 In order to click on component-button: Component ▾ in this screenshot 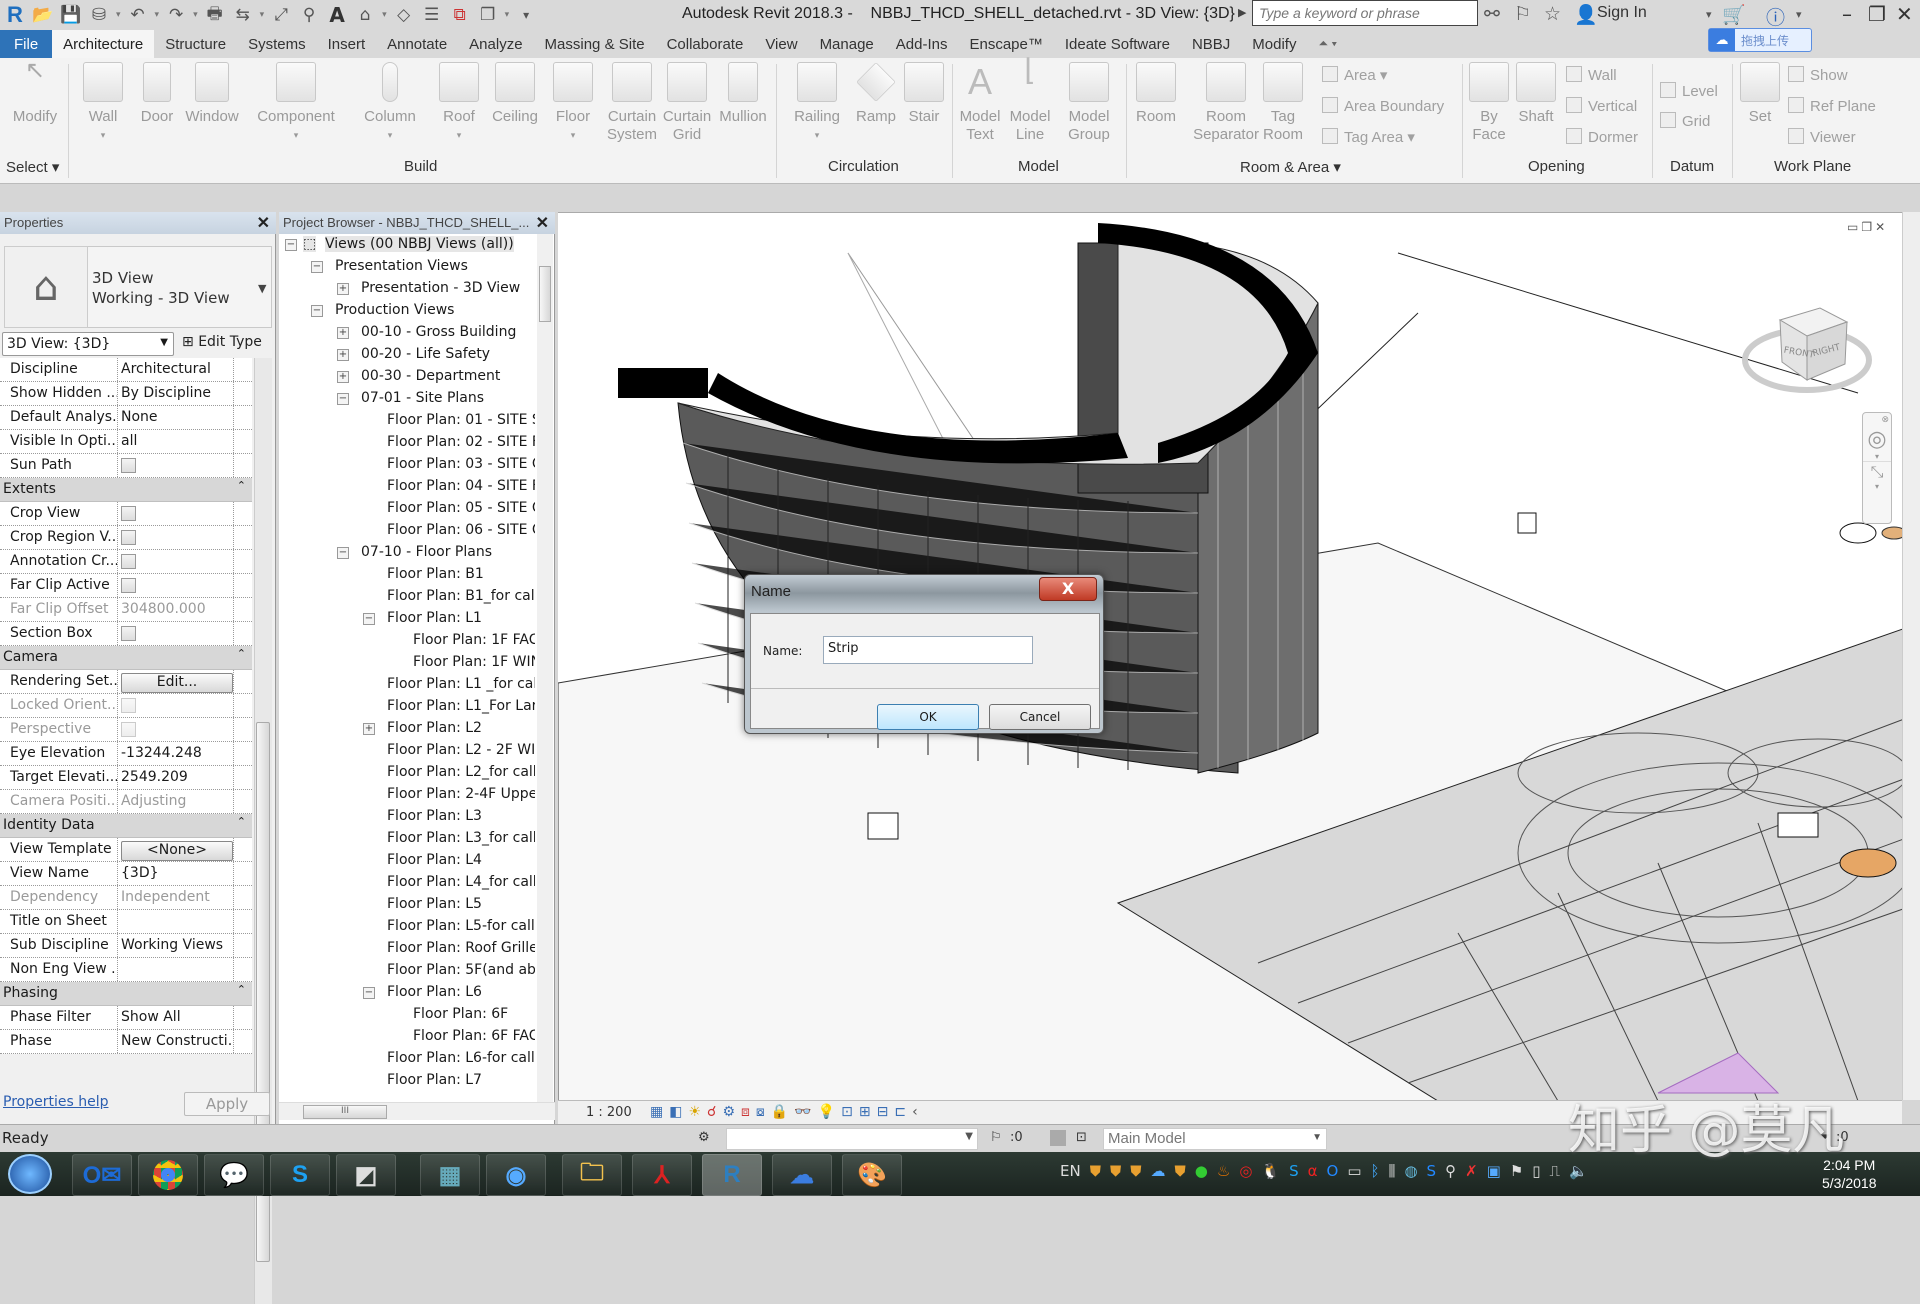, I will do `click(296, 103)`.